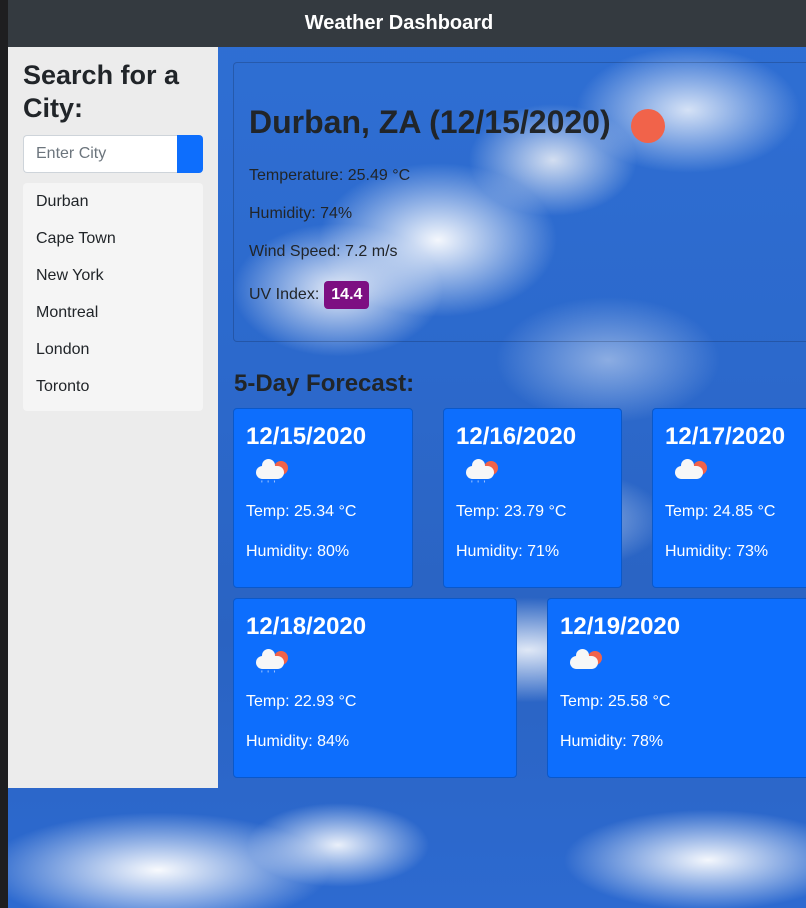 The height and width of the screenshot is (908, 806). Describe the element at coordinates (508, 551) in the screenshot. I see `forecast-humidity: Humidity: 71%` at that location.